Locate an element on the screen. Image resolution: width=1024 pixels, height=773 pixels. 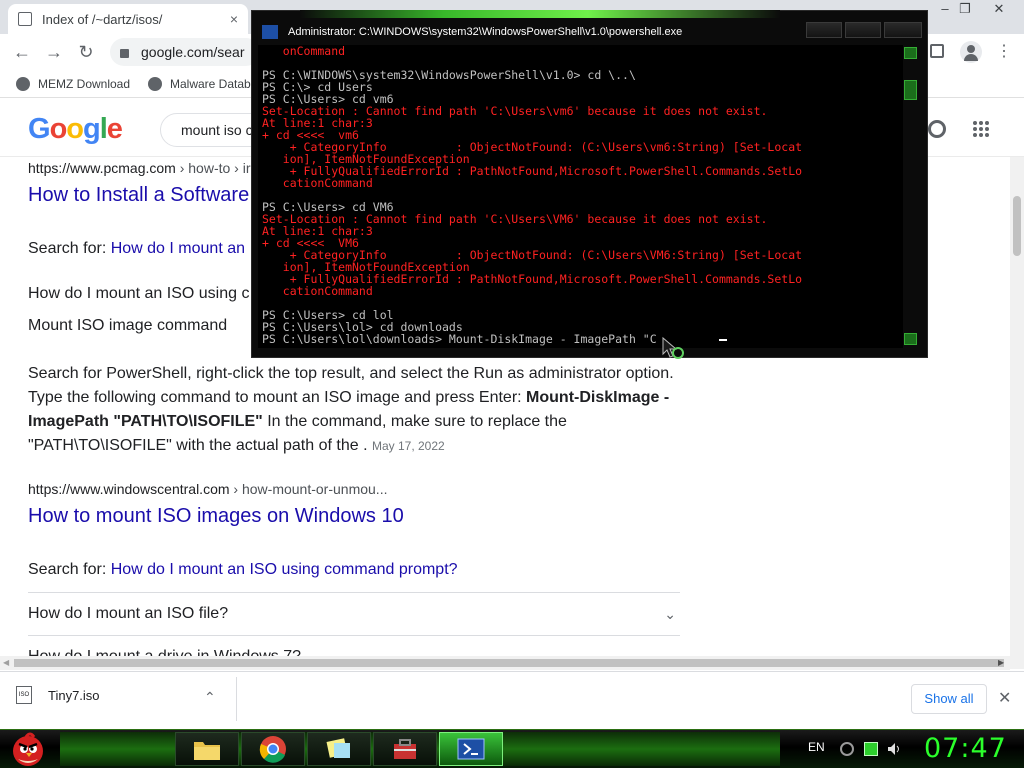
address-text: google.com/sear is located at coordinates (193, 52).